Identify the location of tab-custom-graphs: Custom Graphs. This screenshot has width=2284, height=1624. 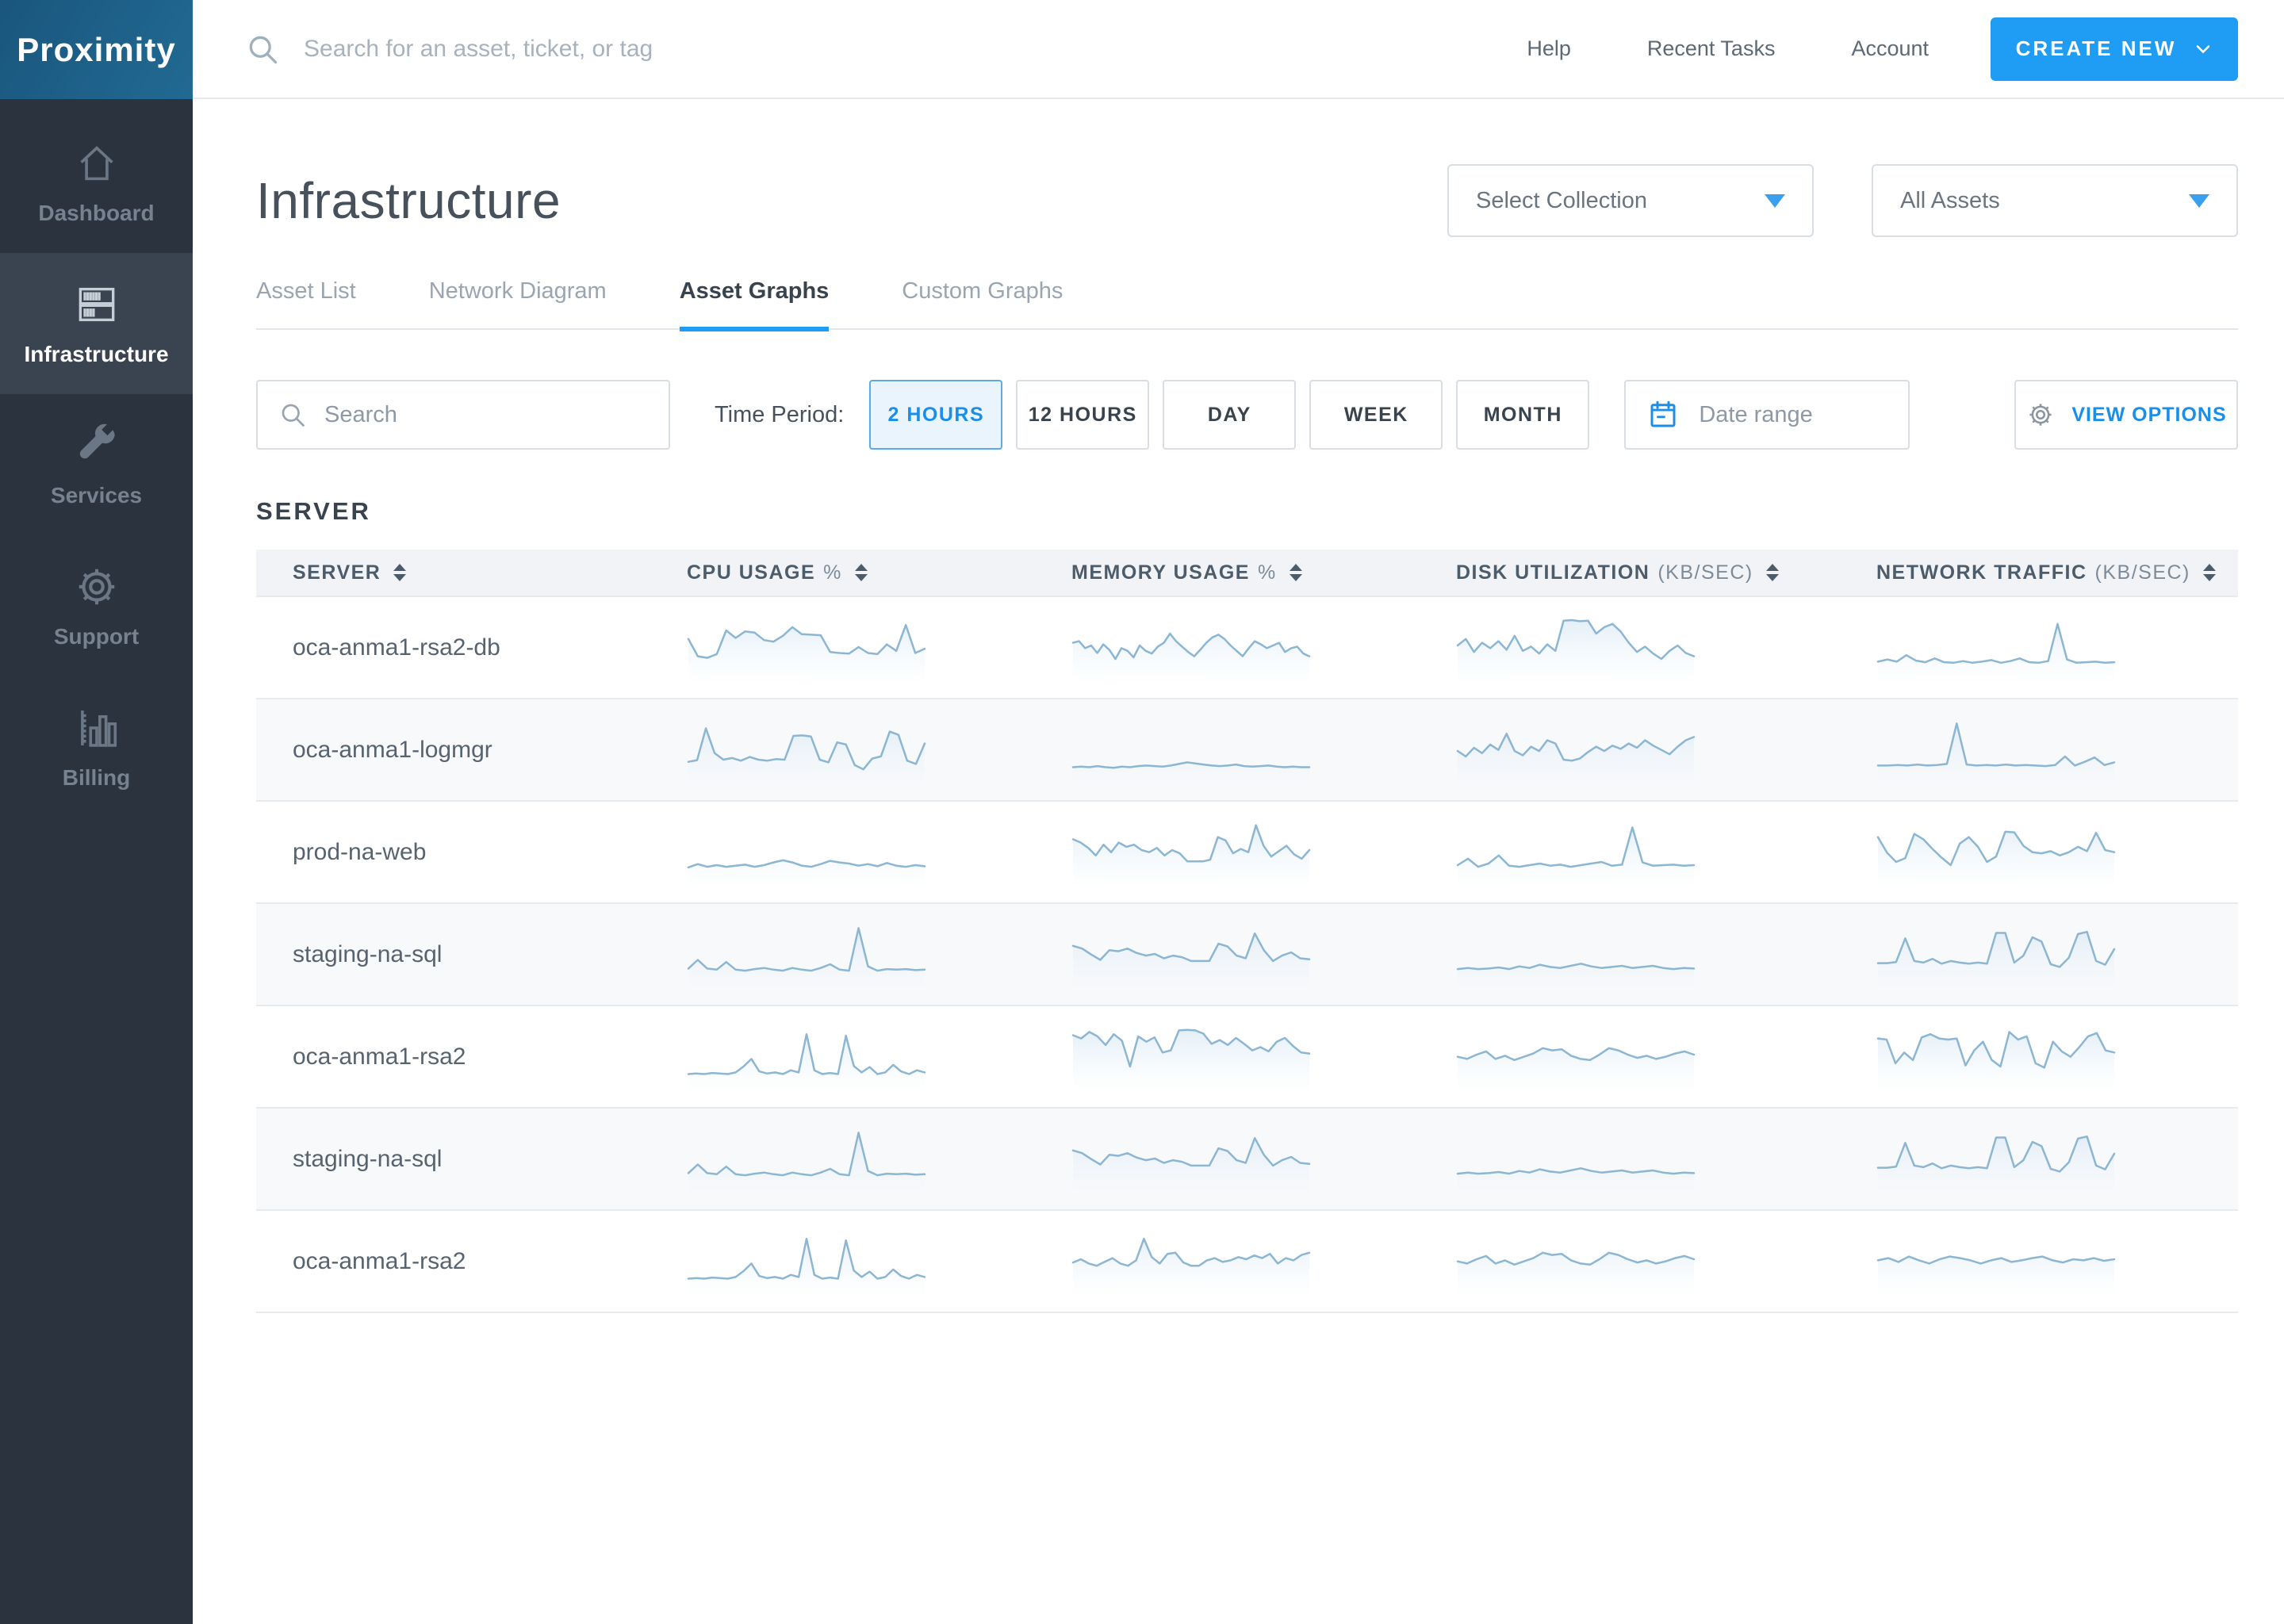
(982, 303).